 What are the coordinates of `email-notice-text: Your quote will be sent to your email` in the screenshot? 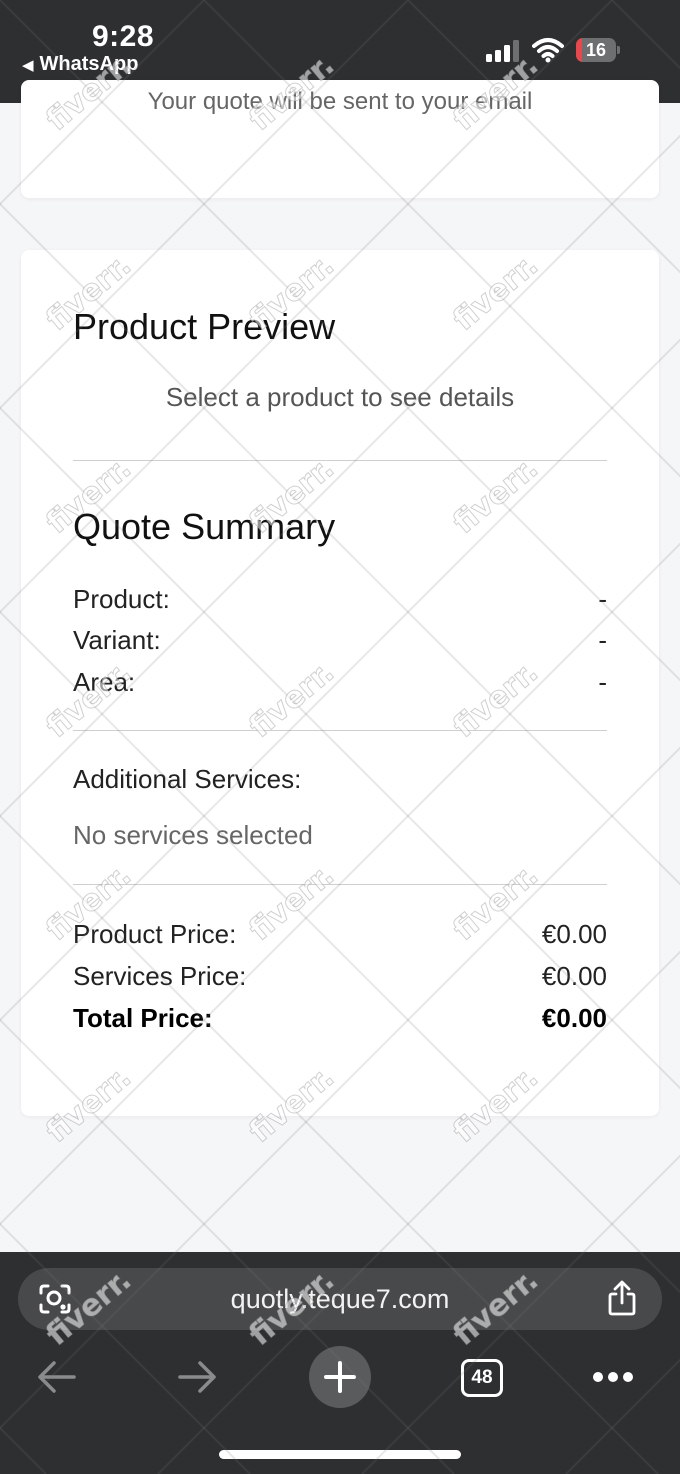 It's located at (340, 101).